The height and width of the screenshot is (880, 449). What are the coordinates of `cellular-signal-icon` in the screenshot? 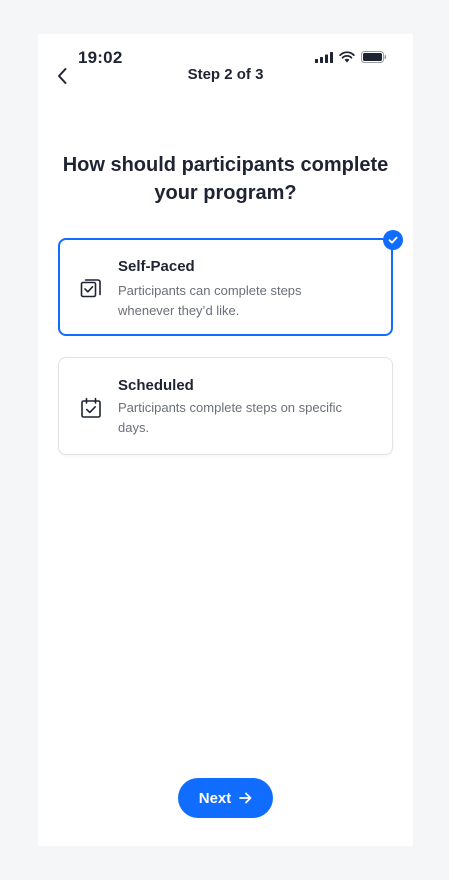 It's located at (324, 57).